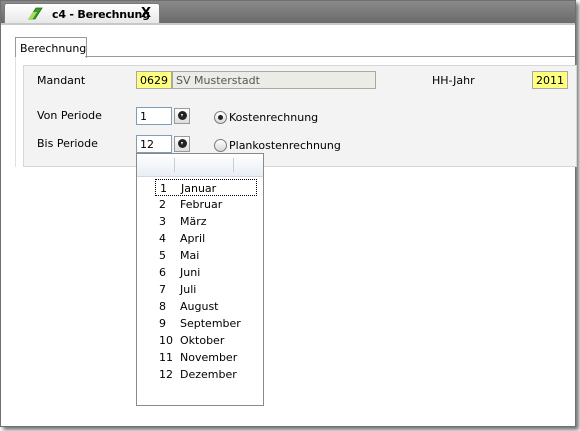  What do you see at coordinates (53, 48) in the screenshot?
I see `tab-berechnung-label: Berechnung` at bounding box center [53, 48].